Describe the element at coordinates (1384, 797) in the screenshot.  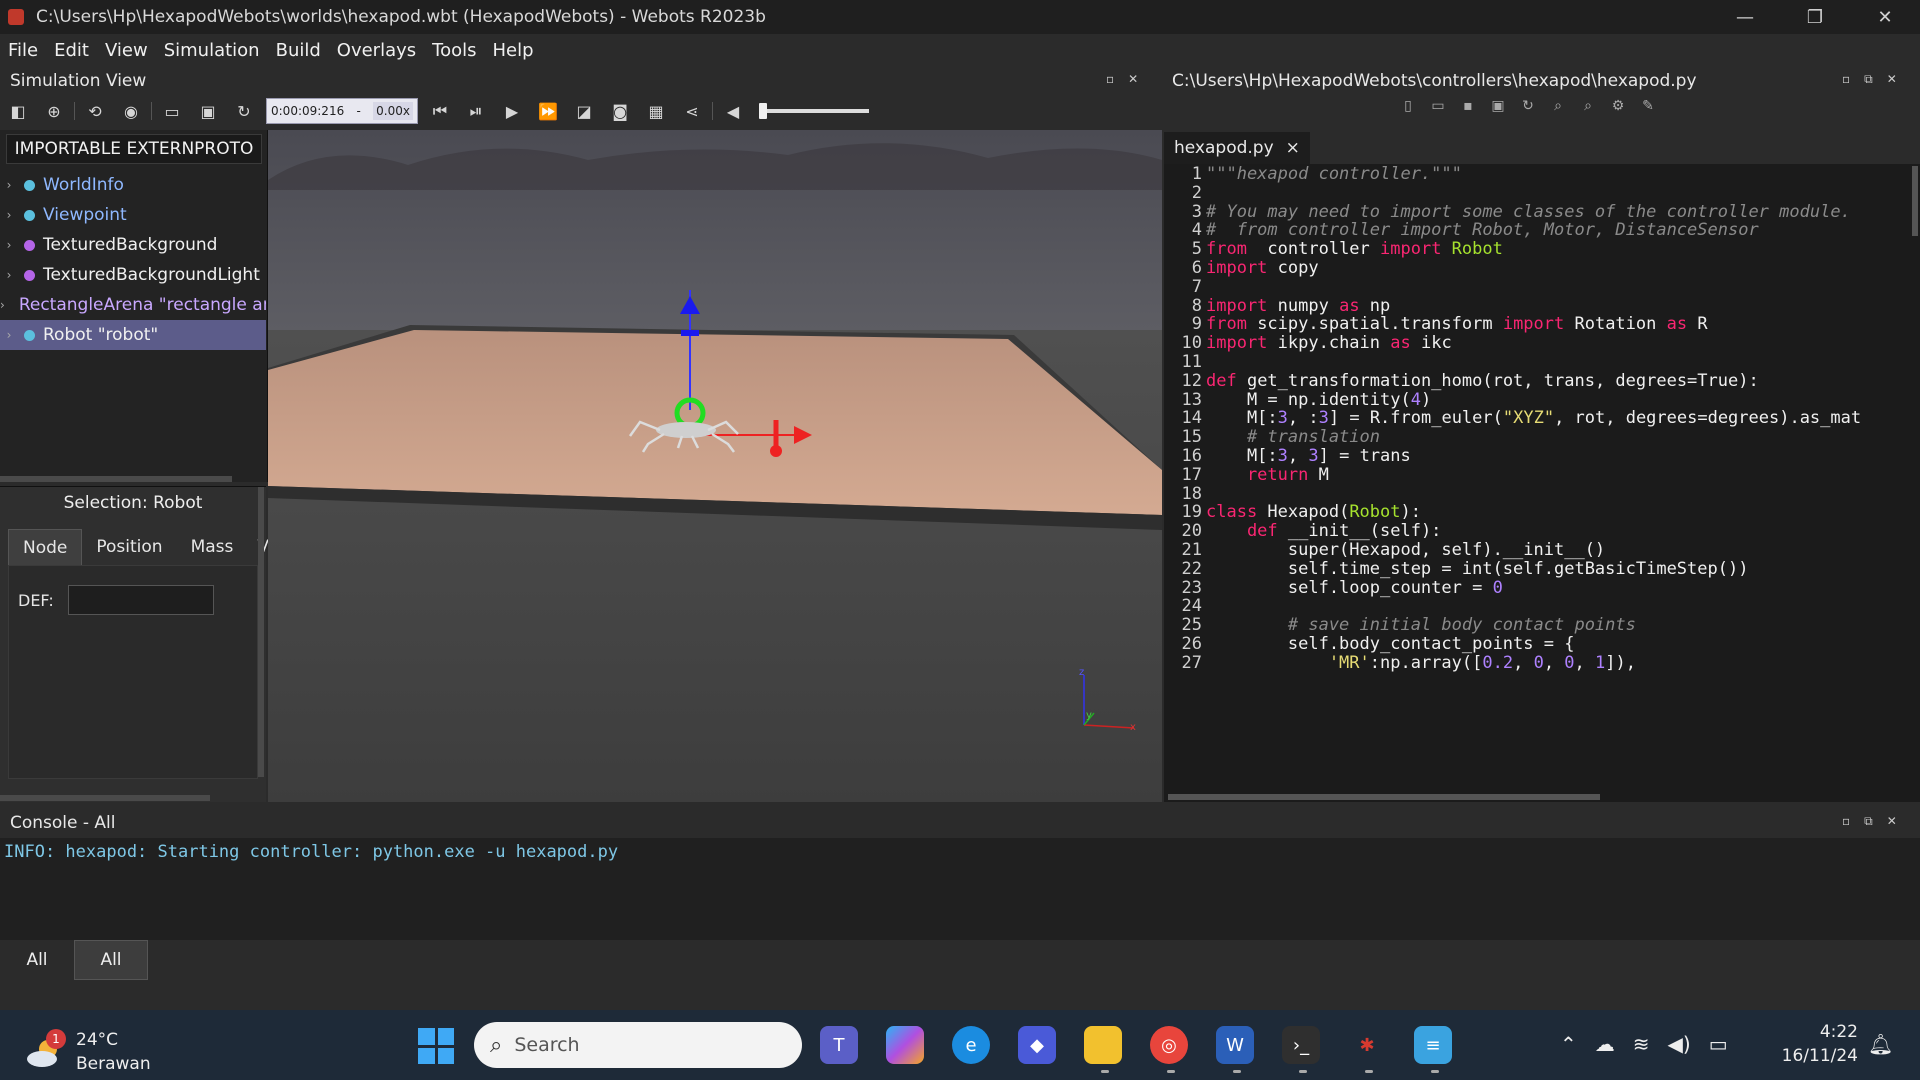
I see `code-horizontal-scrollbar` at that location.